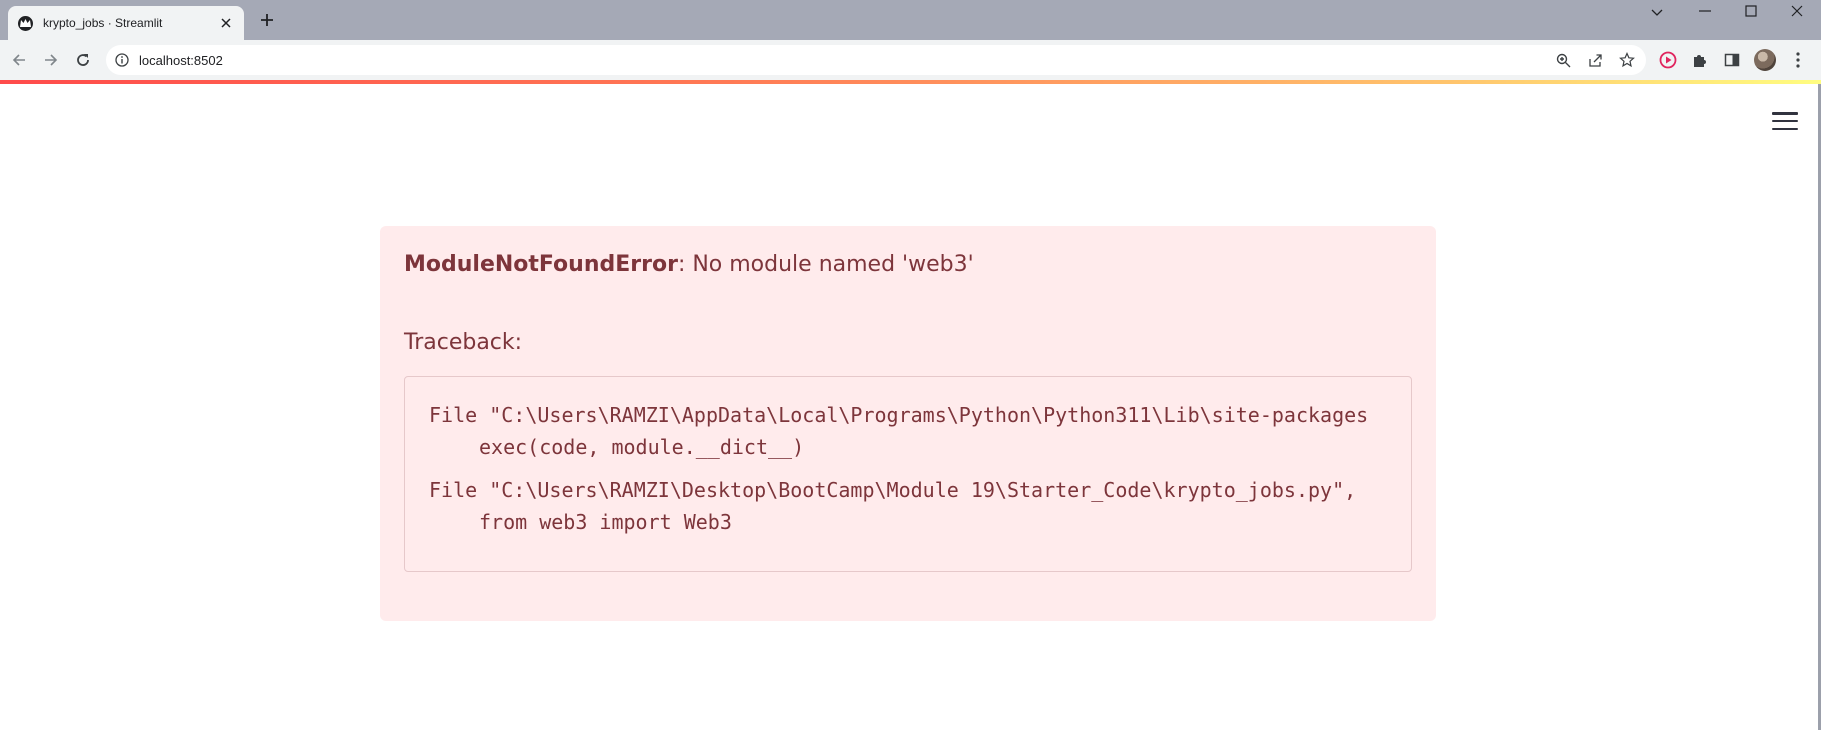  I want to click on side-panel-icon, so click(1732, 60).